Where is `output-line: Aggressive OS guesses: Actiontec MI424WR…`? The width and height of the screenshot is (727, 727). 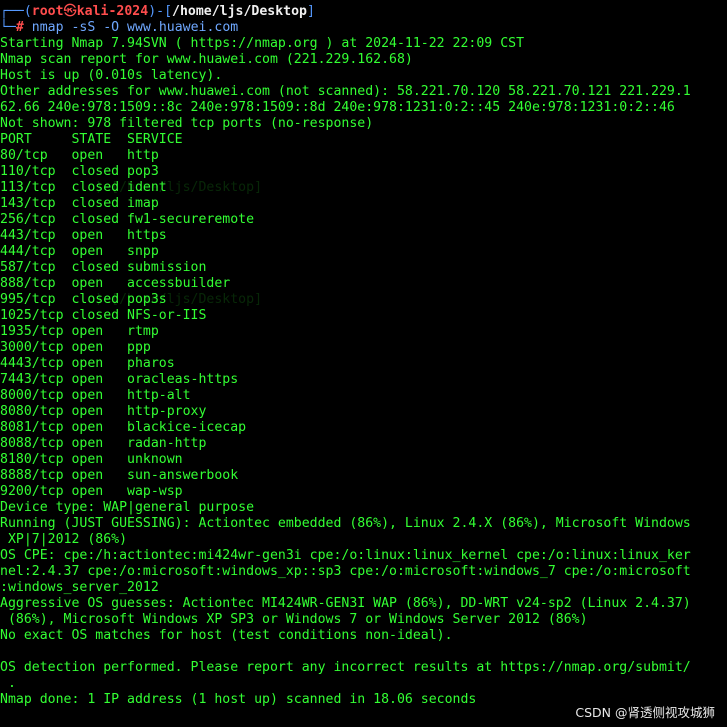 output-line: Aggressive OS guesses: Actiontec MI424WR… is located at coordinates (345, 603).